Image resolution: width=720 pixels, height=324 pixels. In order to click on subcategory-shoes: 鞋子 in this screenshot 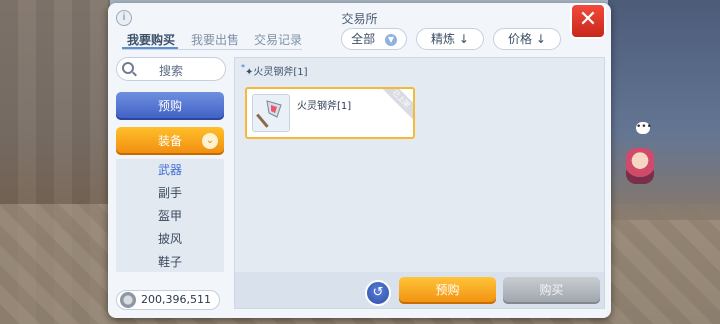, I will do `click(170, 262)`.